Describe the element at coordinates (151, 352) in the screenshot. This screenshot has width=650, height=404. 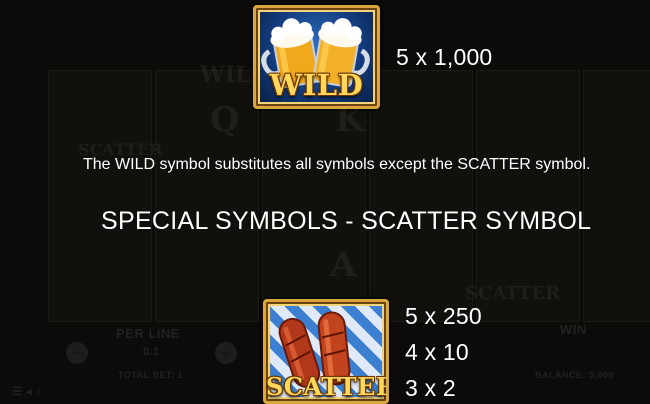
I see `bg-bet-value: 0.1` at that location.